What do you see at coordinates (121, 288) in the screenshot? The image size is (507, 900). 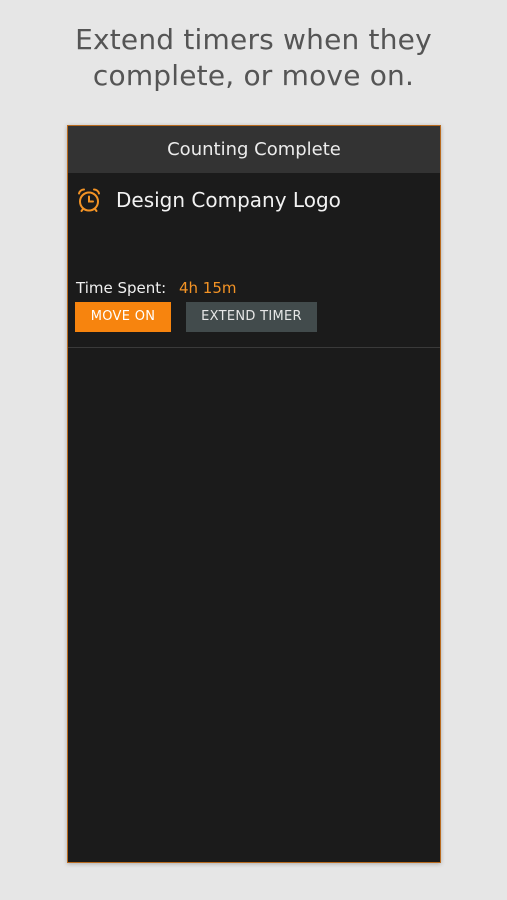 I see `time-spent-label: Time Spent:` at bounding box center [121, 288].